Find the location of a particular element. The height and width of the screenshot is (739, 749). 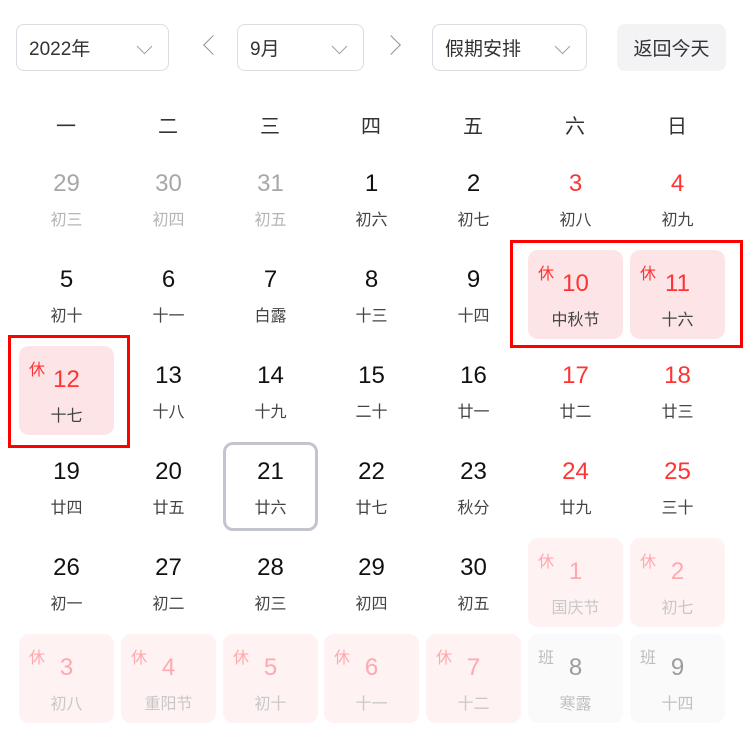

lunar-date: 三十 is located at coordinates (677, 508).